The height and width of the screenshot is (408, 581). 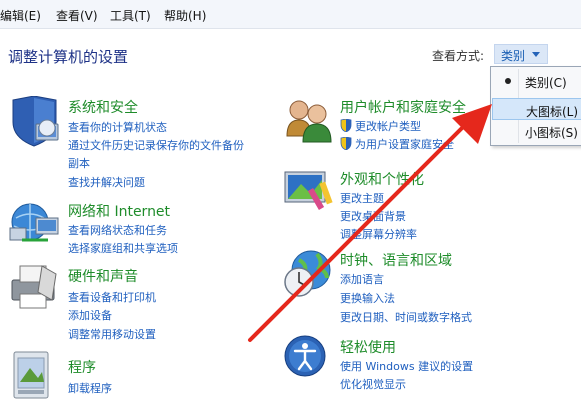 What do you see at coordinates (117, 127) in the screenshot?
I see `link-view-computer-status: 查看你的计算机状态` at bounding box center [117, 127].